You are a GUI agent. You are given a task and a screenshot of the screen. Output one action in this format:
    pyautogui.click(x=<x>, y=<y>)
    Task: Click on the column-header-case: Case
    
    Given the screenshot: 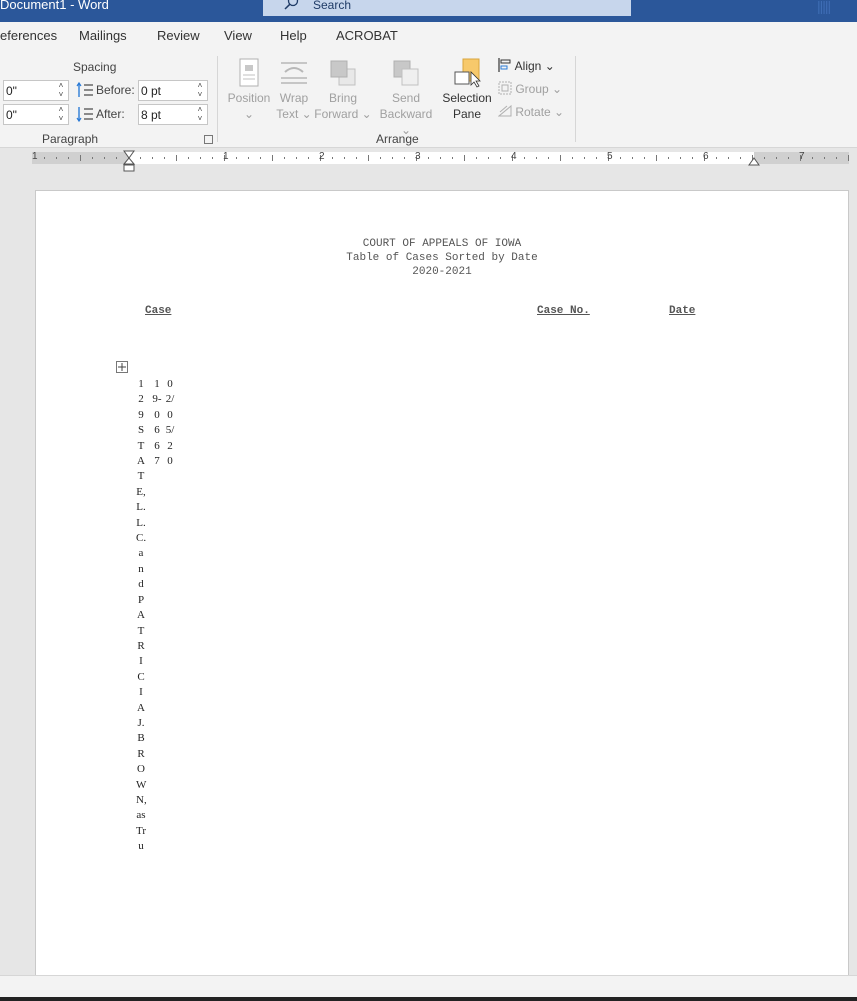 What is the action you would take?
    pyautogui.click(x=158, y=311)
    